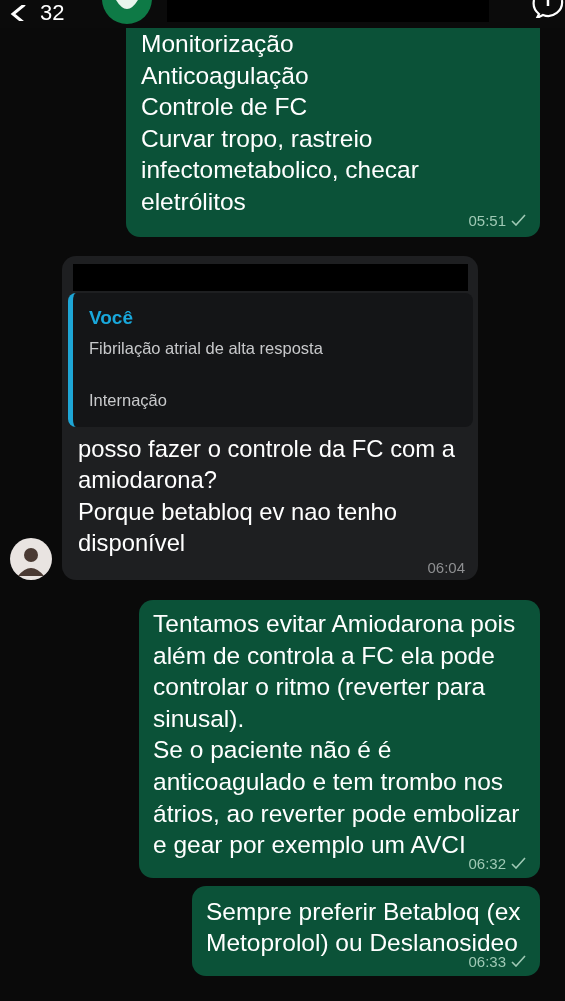  Describe the element at coordinates (111, 317) in the screenshot. I see `quote-author: Você` at that location.